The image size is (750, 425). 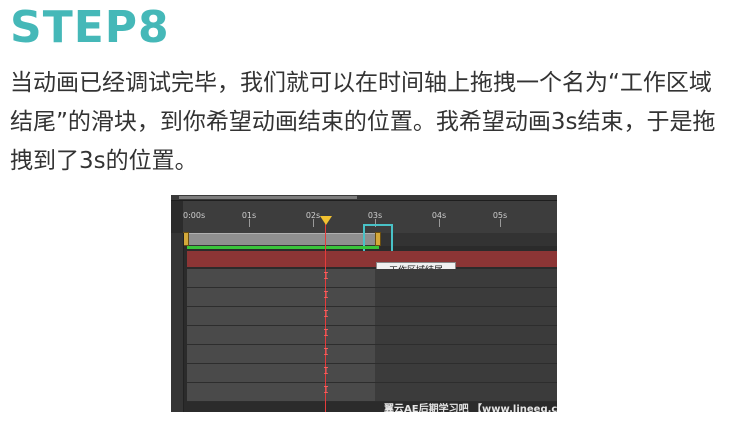 What do you see at coordinates (177, 322) in the screenshot?
I see `layer-switches-column` at bounding box center [177, 322].